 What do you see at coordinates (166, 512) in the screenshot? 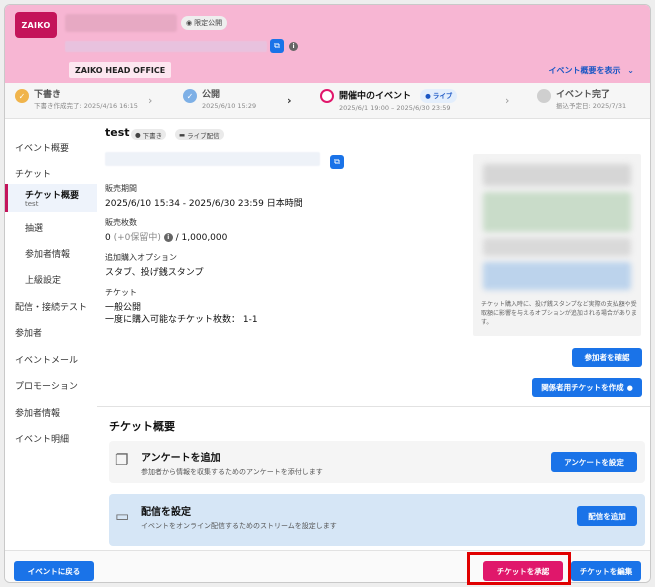
I see `card-title: 配信を設定` at bounding box center [166, 512].